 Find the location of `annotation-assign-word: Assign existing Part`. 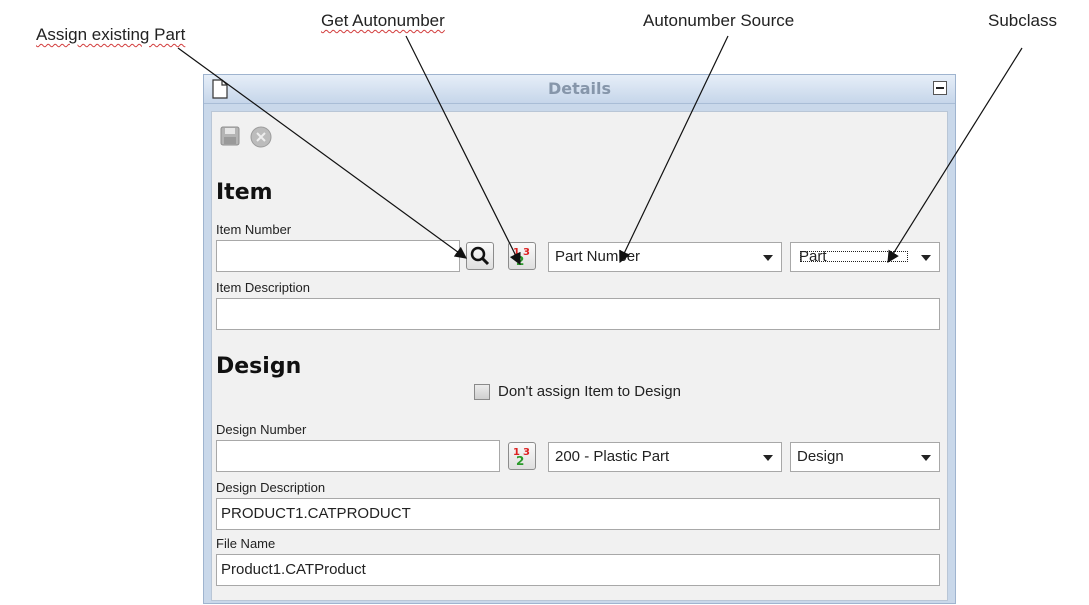

annotation-assign-word: Assign existing Part is located at coordinates (111, 34).